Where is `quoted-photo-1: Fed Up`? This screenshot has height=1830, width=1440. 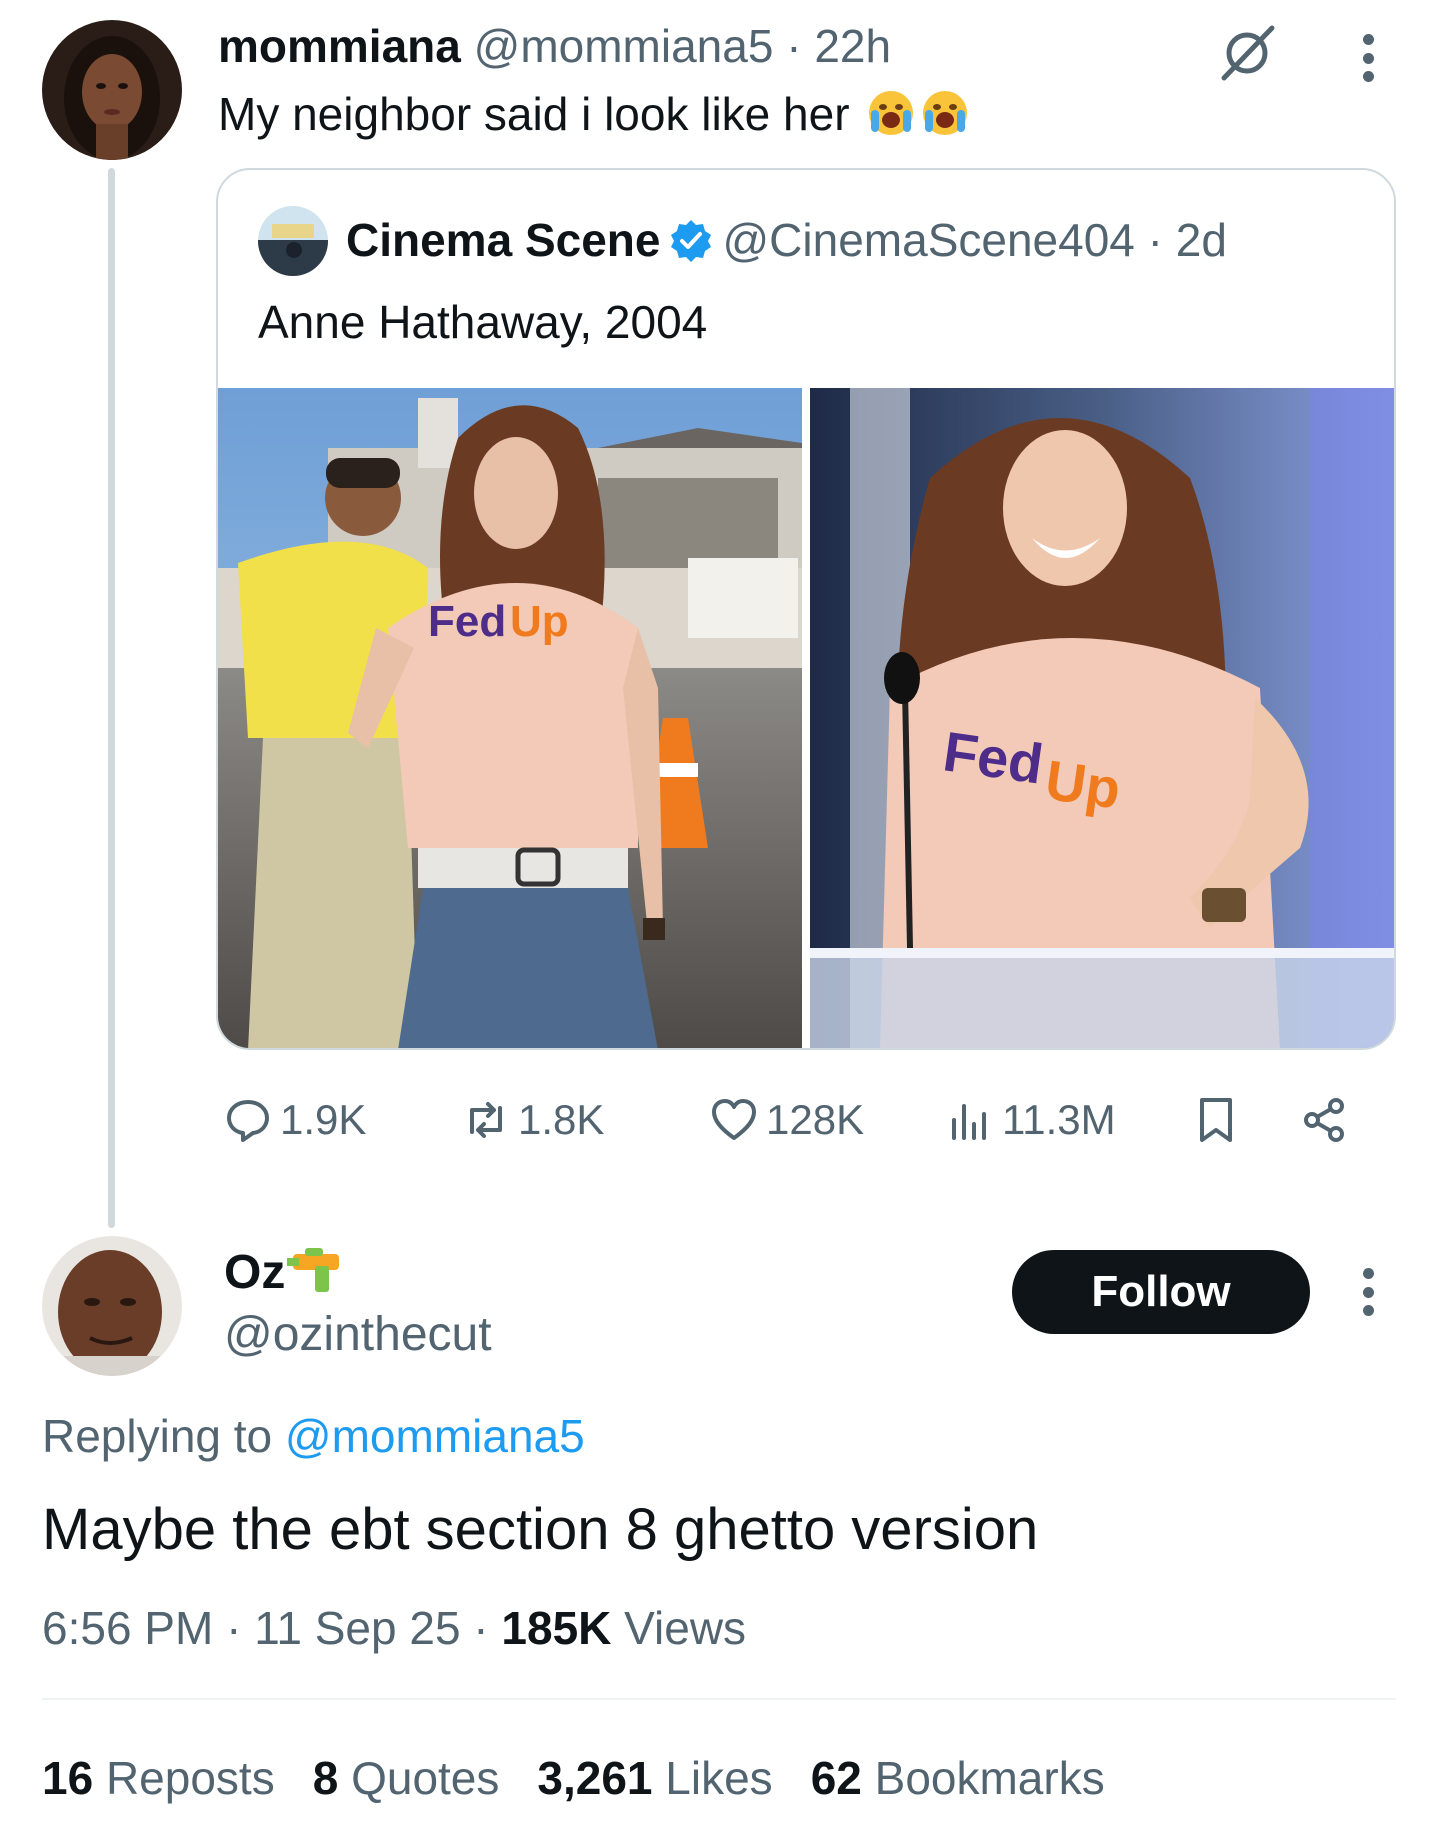 quoted-photo-1: Fed Up is located at coordinates (510, 718).